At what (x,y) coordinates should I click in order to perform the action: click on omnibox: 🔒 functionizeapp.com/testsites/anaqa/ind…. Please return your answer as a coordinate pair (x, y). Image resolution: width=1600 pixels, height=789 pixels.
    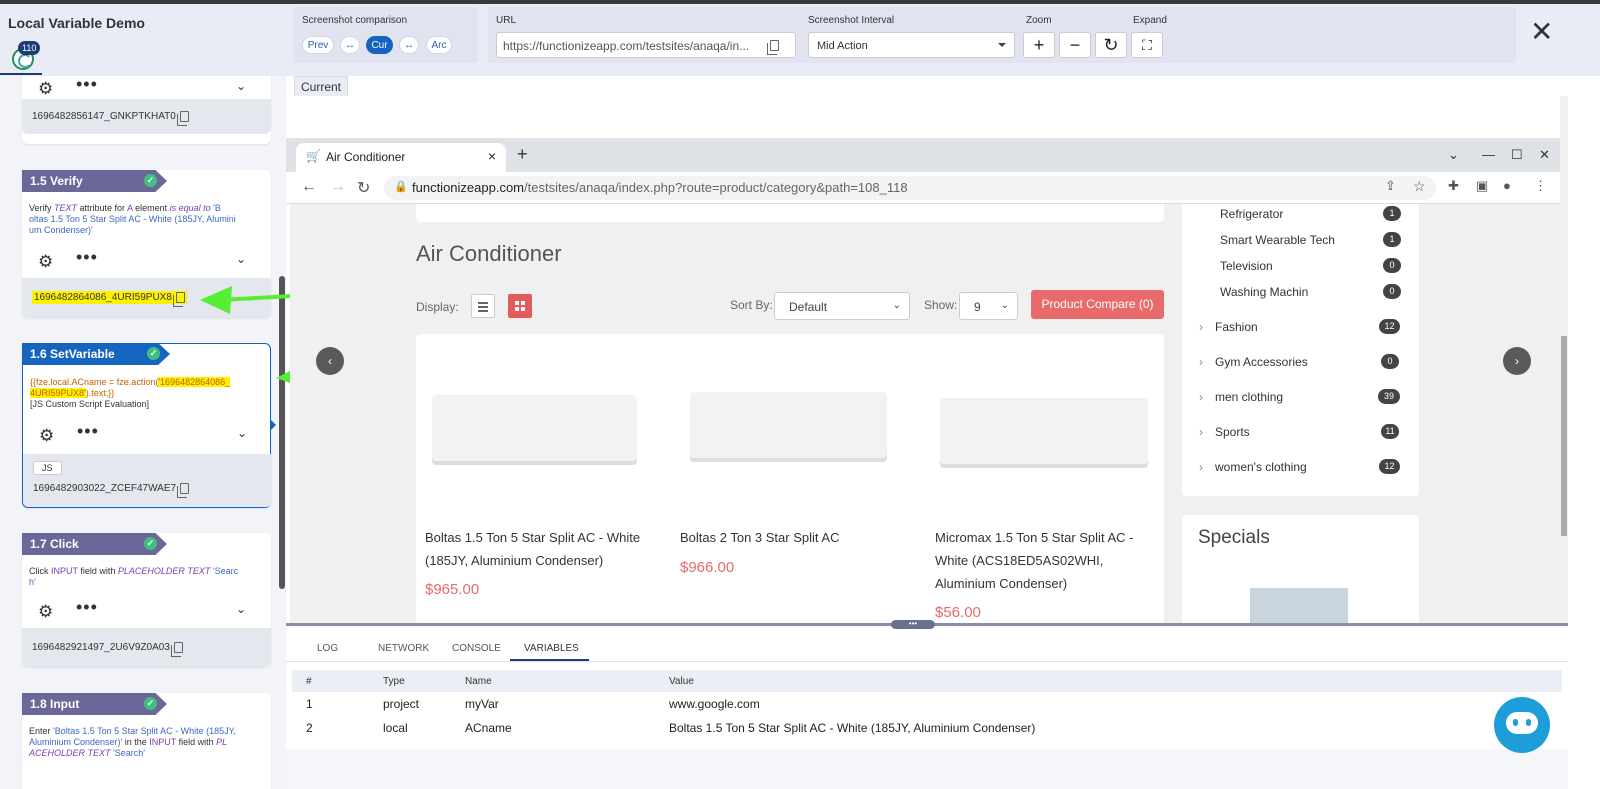
    Looking at the image, I should click on (910, 188).